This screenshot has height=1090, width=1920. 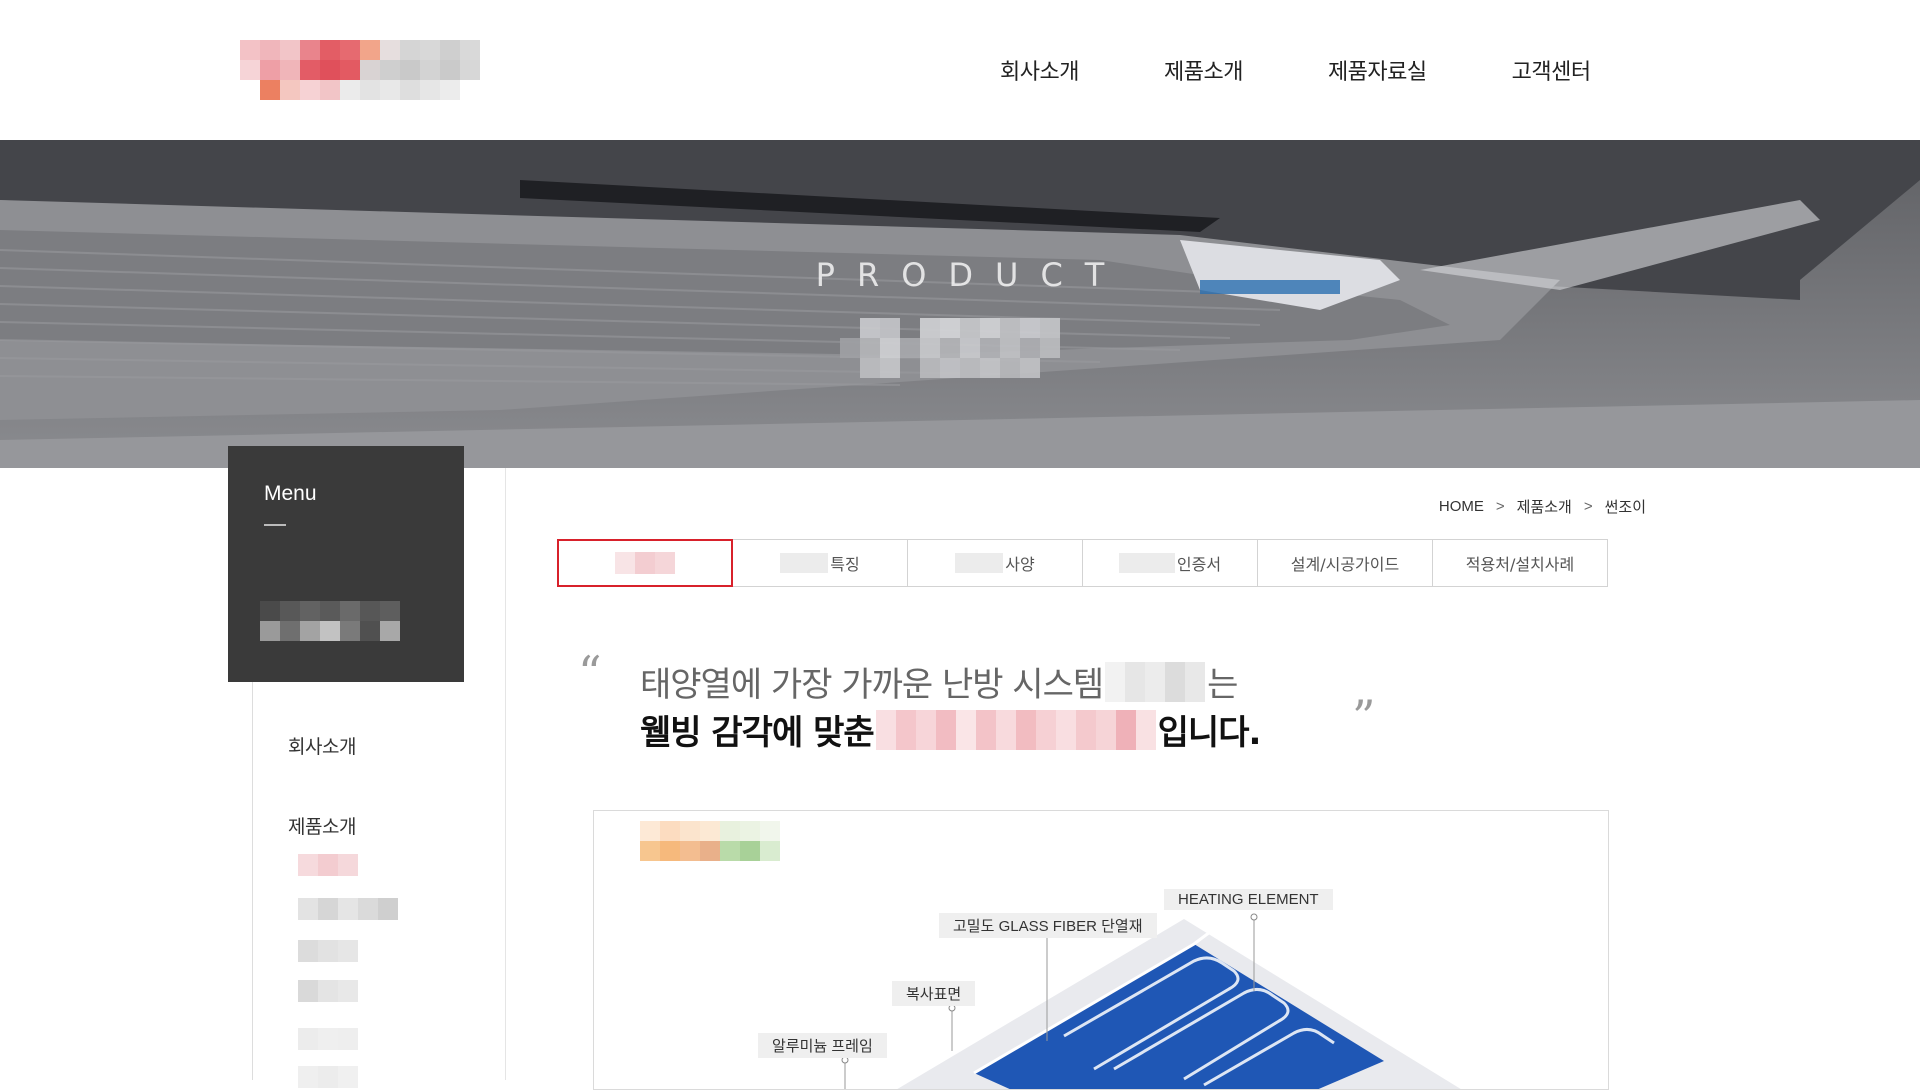 I want to click on tab-specs-label: 사양, so click(x=1020, y=564).